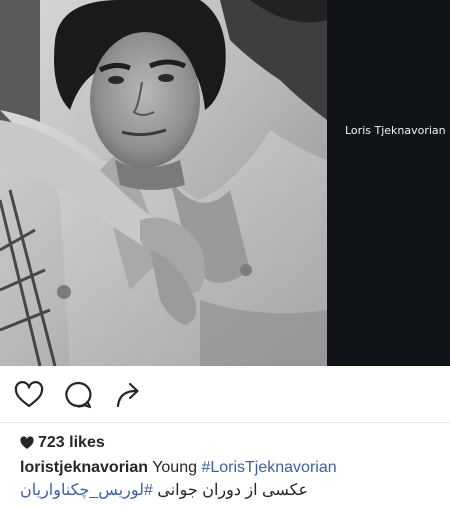 This screenshot has height=506, width=450. Describe the element at coordinates (29, 395) in the screenshot. I see `heart-outline-icon` at that location.